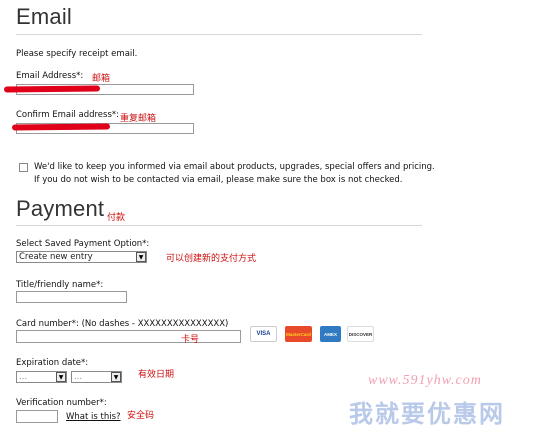 This screenshot has height=434, width=547. What do you see at coordinates (44, 16) in the screenshot?
I see `email-section-title: Email` at bounding box center [44, 16].